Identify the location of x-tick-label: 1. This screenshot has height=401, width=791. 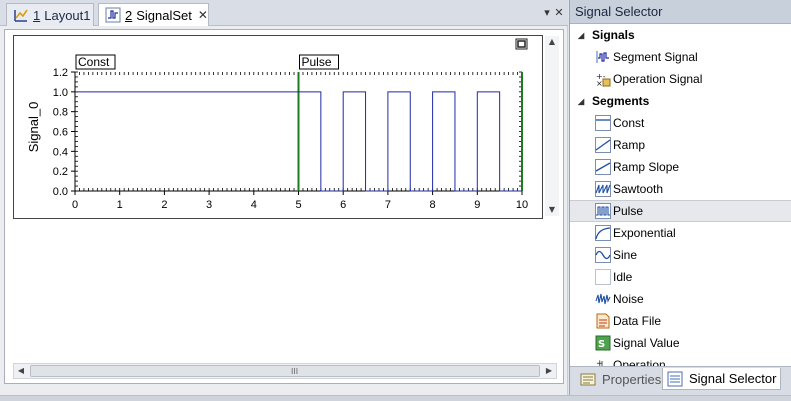
(120, 205).